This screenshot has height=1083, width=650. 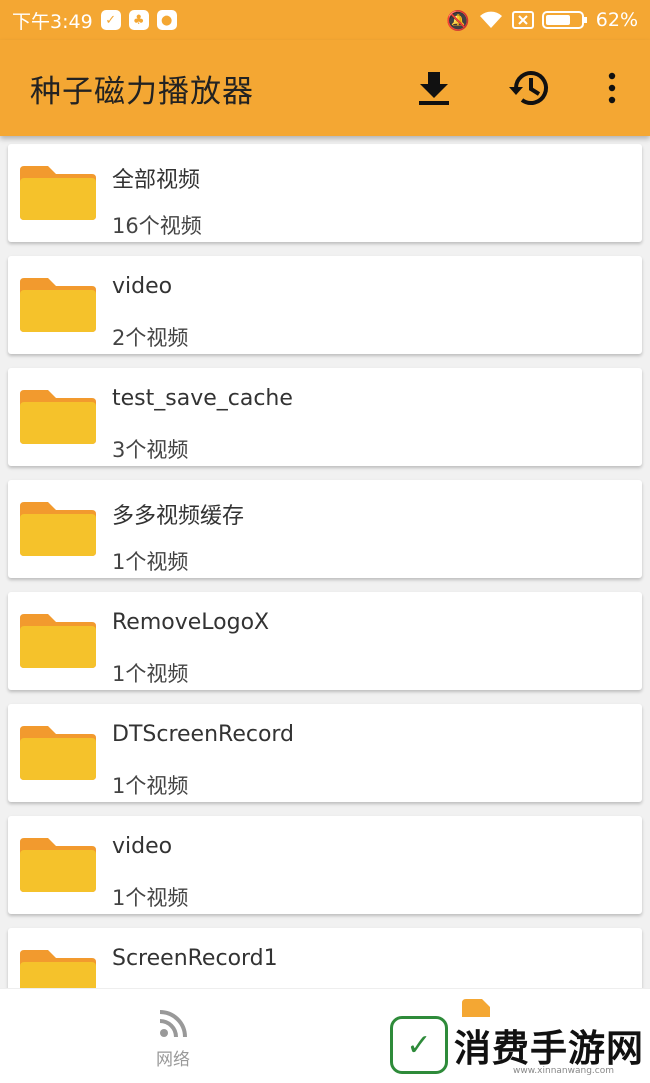 What do you see at coordinates (150, 450) in the screenshot?
I see `folder-video-count: 3个视频` at bounding box center [150, 450].